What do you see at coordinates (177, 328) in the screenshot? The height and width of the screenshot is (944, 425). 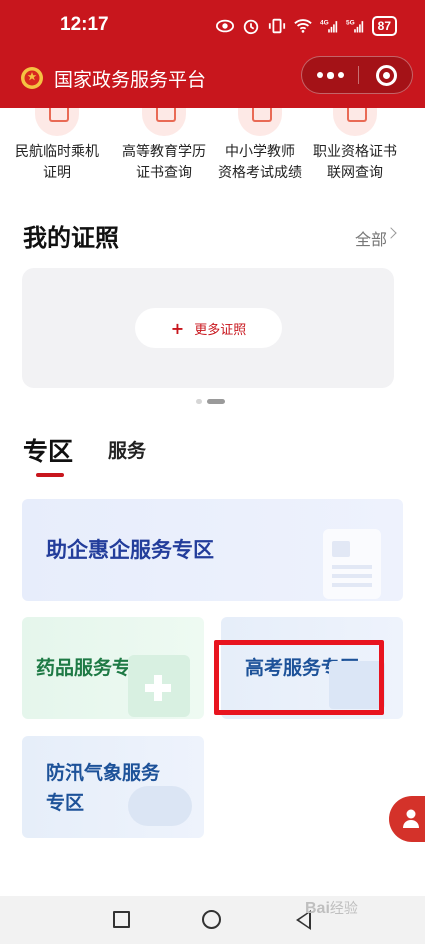 I see `plus-icon: +` at bounding box center [177, 328].